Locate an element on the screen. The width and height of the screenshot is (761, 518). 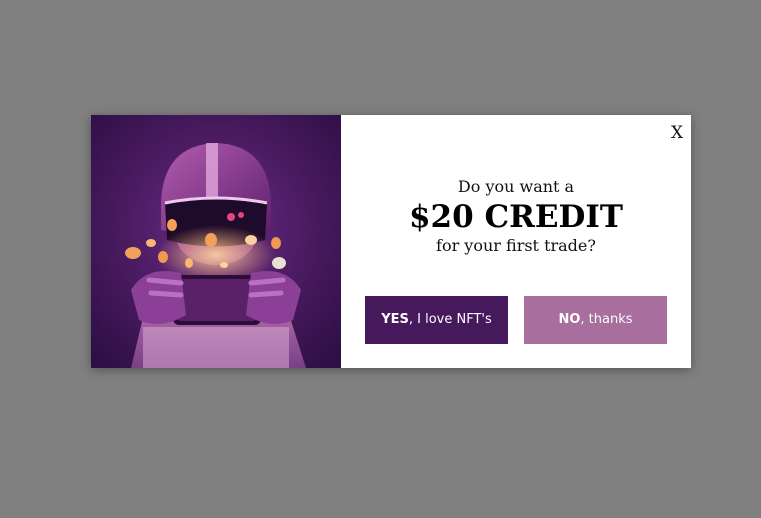
decline-offer-button: NO, thanks is located at coordinates (595, 320).